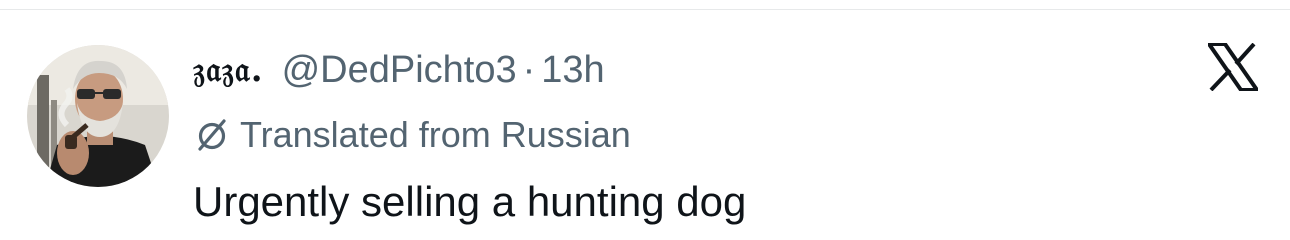 This screenshot has width=1290, height=240. What do you see at coordinates (1233, 67) in the screenshot?
I see `x-logo-icon` at bounding box center [1233, 67].